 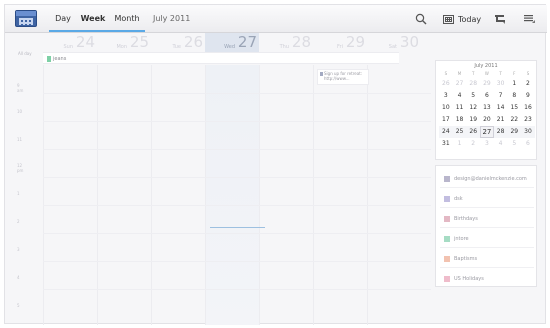 I want to click on mini-day: 27, so click(x=460, y=84).